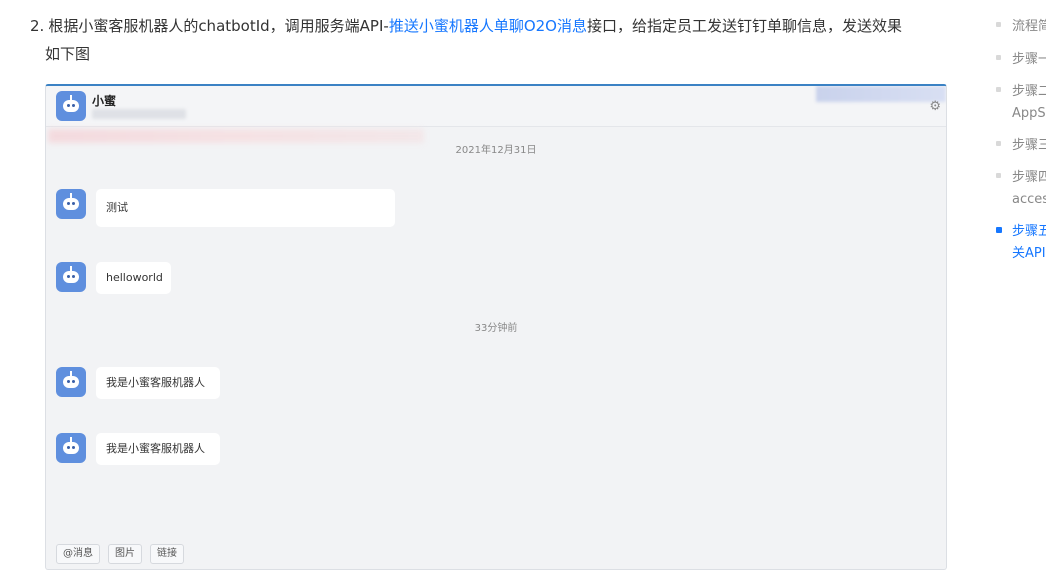  Describe the element at coordinates (218, 26) in the screenshot. I see `paragraph-text: 根据小蜜客服机器人的chatbotId，调用服务端API-` at that location.